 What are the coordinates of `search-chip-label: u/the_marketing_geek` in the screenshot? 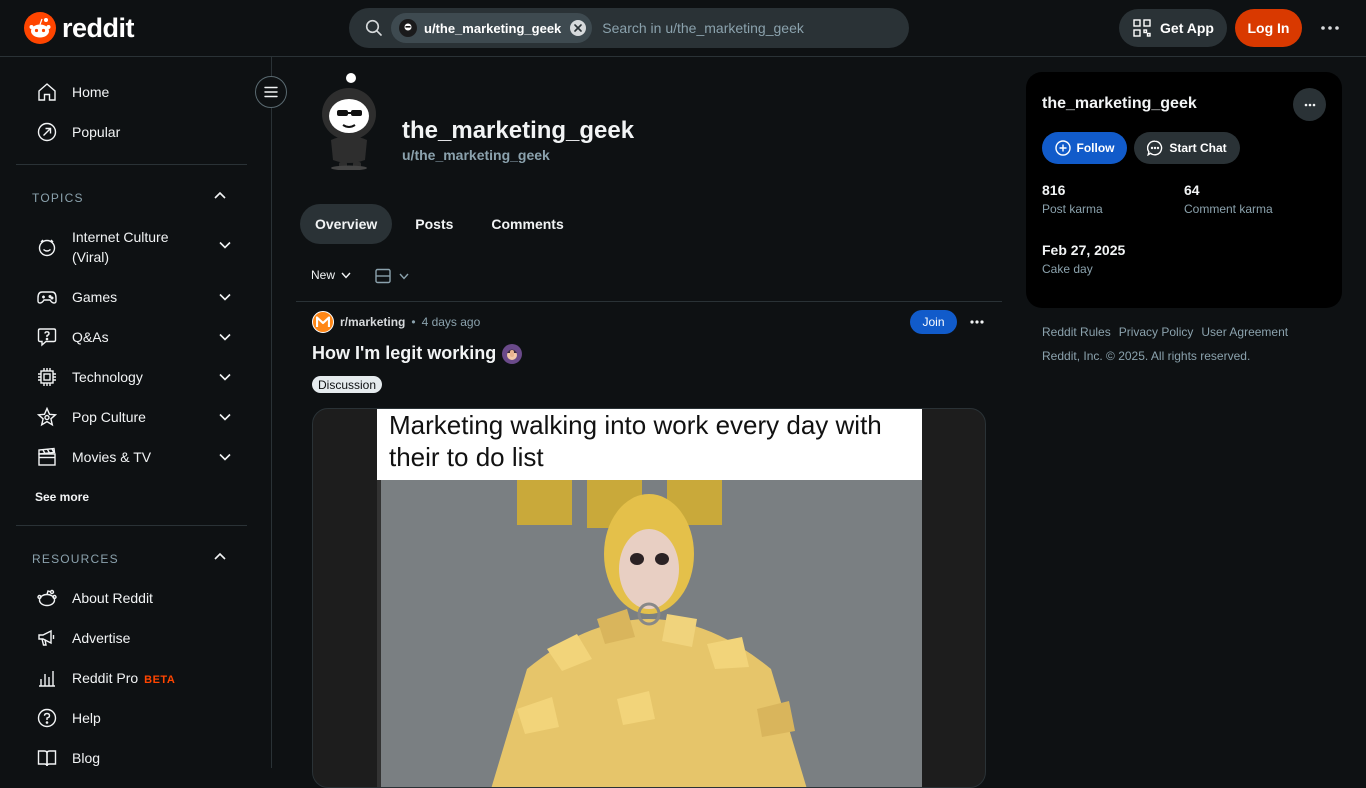 It's located at (493, 28).